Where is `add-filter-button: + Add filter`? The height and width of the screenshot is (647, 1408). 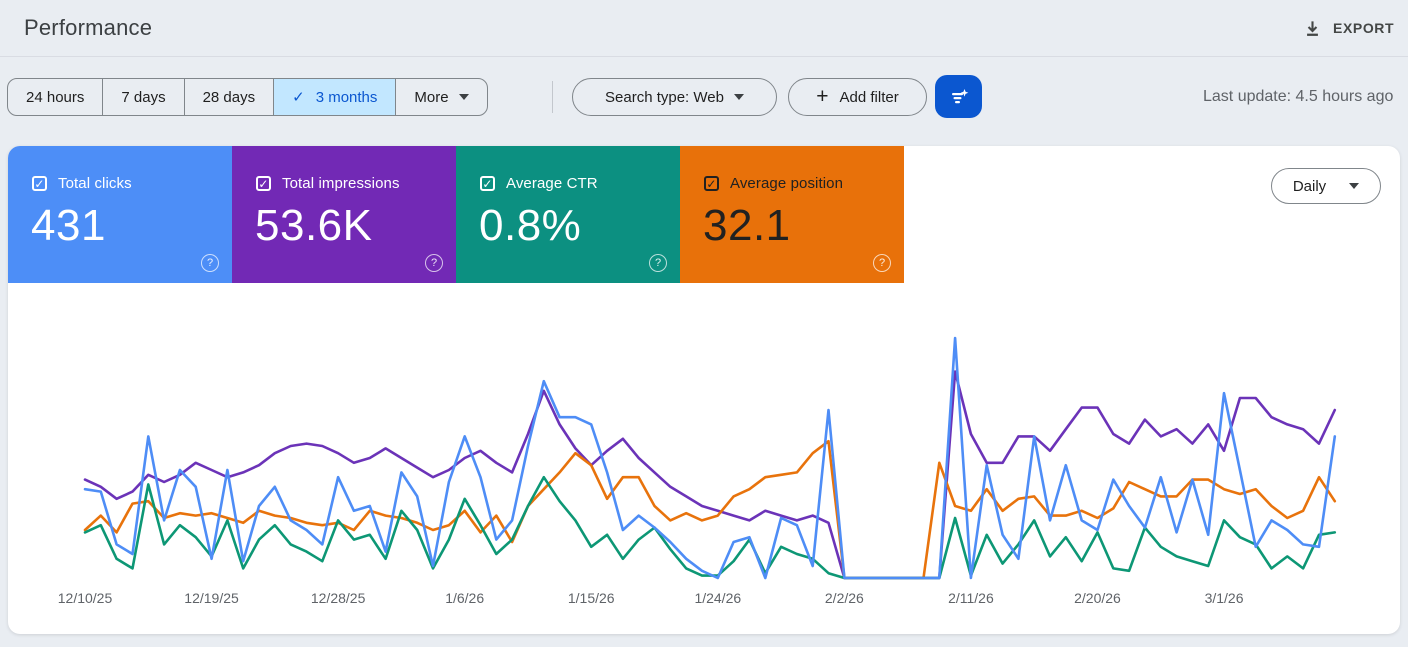 add-filter-button: + Add filter is located at coordinates (857, 97).